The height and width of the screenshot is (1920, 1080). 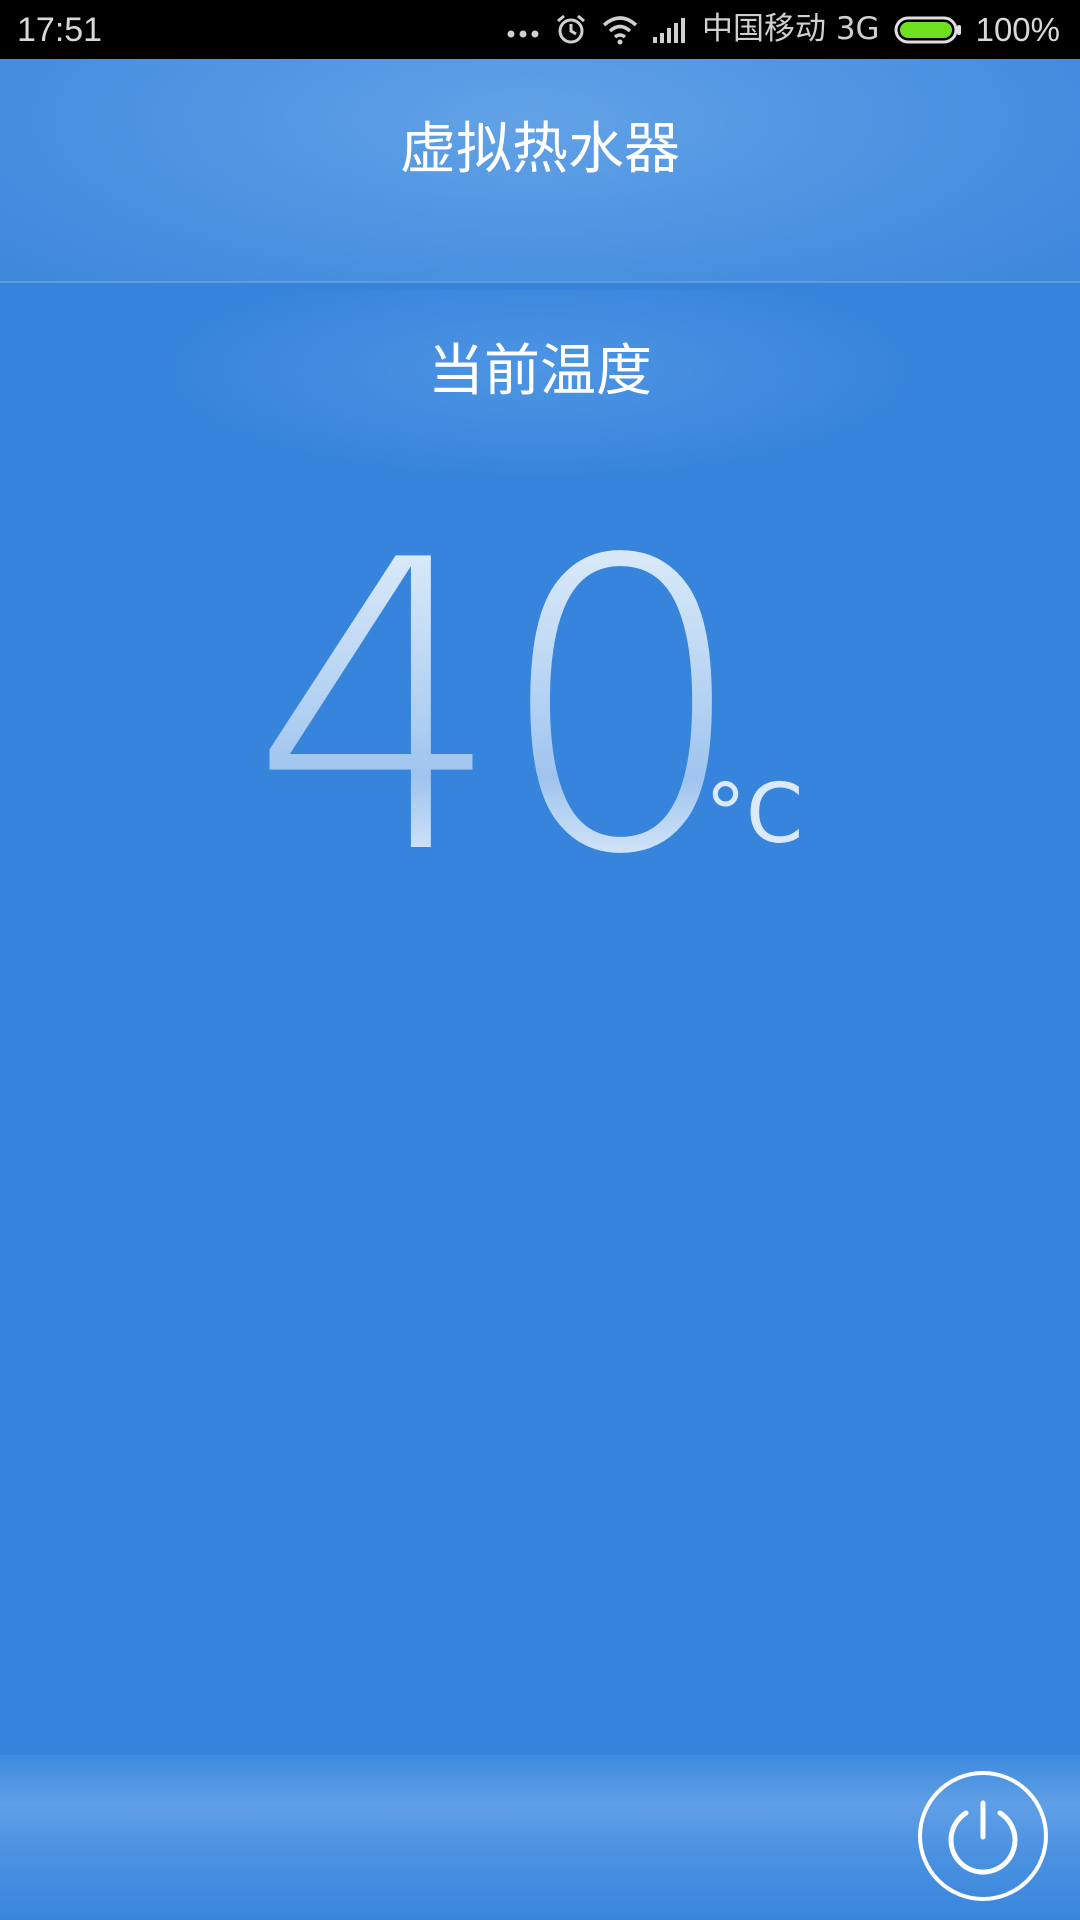 I want to click on power-button, so click(x=983, y=1836).